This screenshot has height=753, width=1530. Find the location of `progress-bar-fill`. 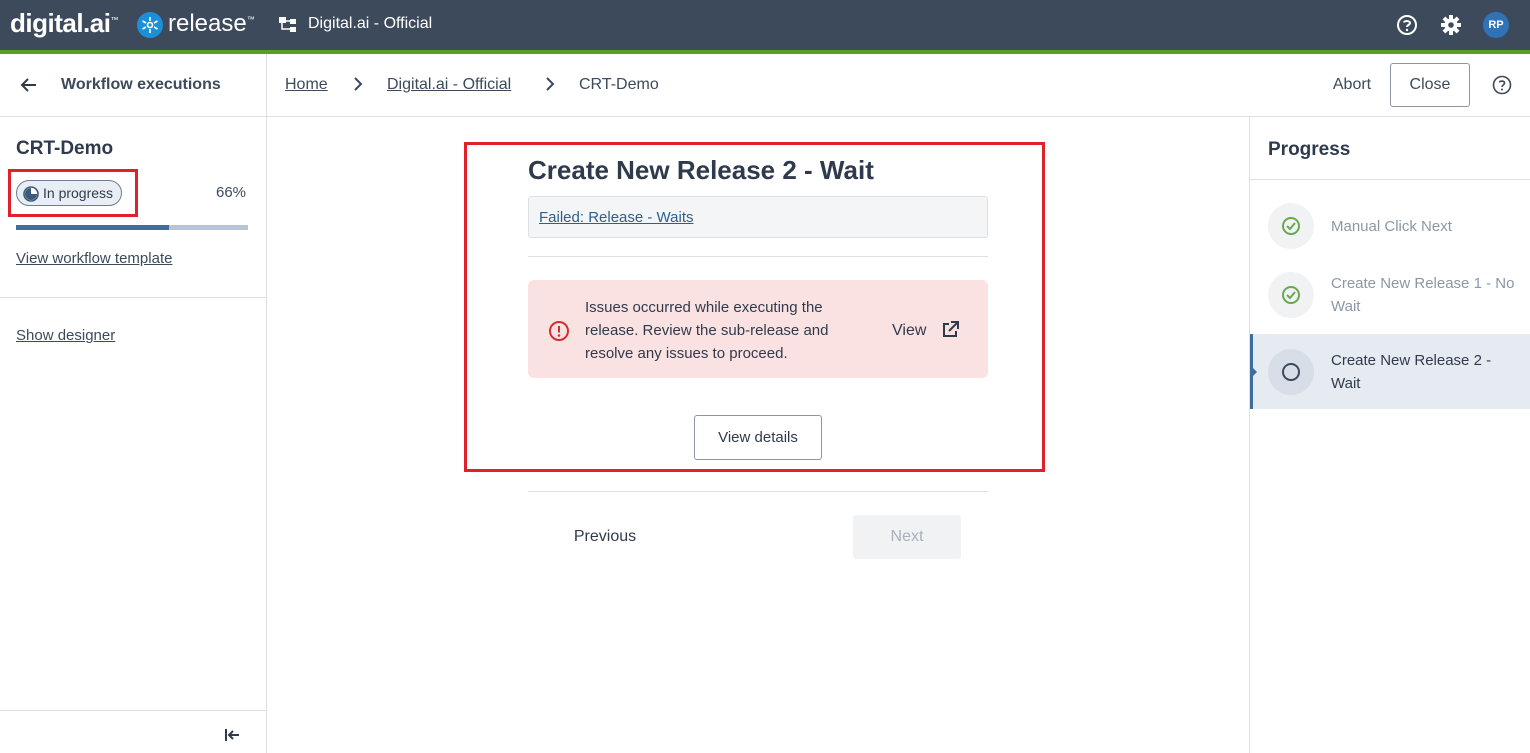

progress-bar-fill is located at coordinates (93, 227).